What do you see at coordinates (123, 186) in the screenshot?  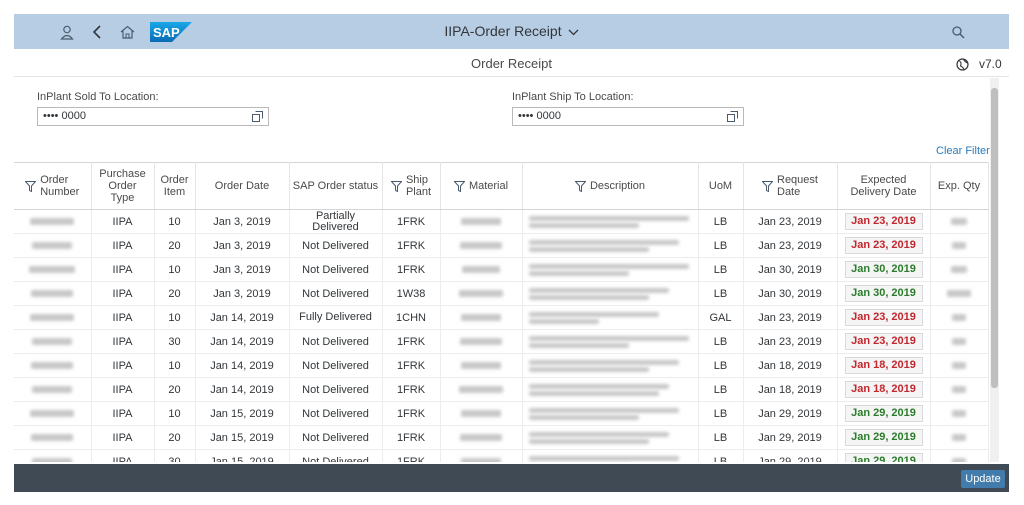 I see `column-header: Purchase Order Type` at bounding box center [123, 186].